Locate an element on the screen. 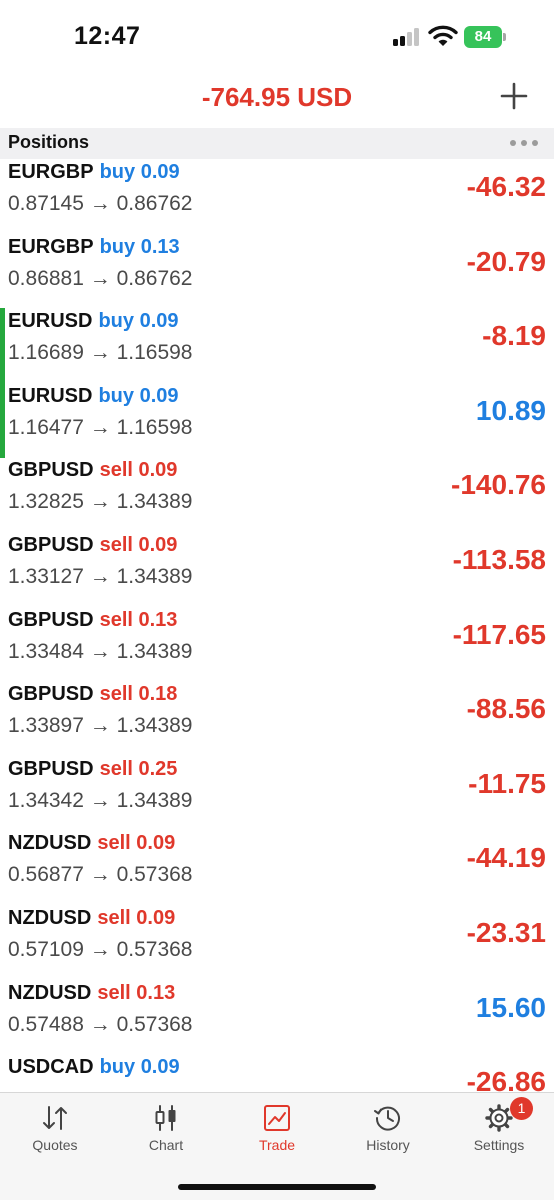 Image resolution: width=554 pixels, height=1200 pixels. tab-label: History is located at coordinates (388, 1145).